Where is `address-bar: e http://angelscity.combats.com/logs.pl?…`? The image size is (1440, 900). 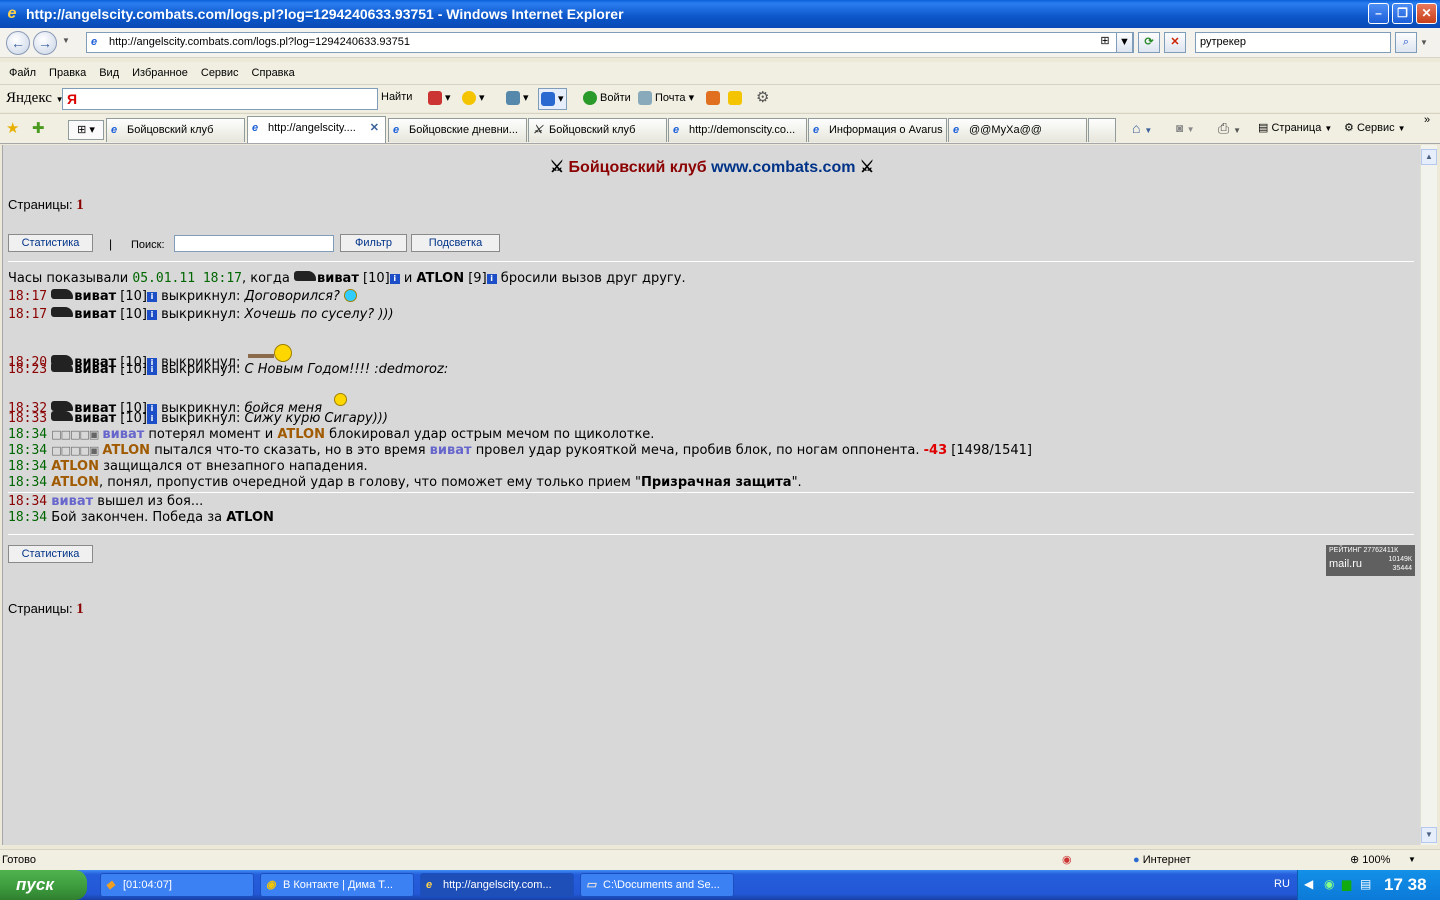
address-bar: e http://angelscity.combats.com/logs.pl?… is located at coordinates (610, 42).